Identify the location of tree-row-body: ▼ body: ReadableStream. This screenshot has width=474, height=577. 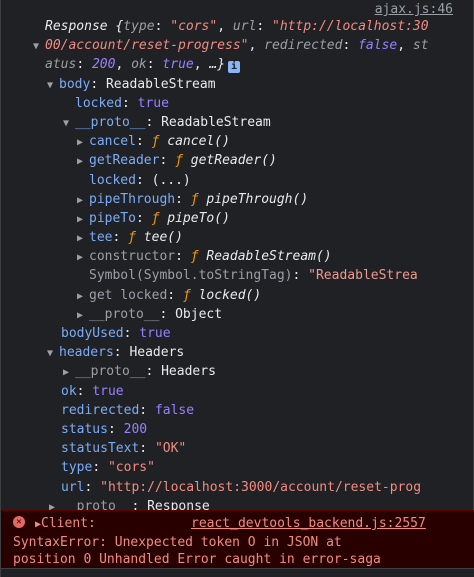
(237, 84).